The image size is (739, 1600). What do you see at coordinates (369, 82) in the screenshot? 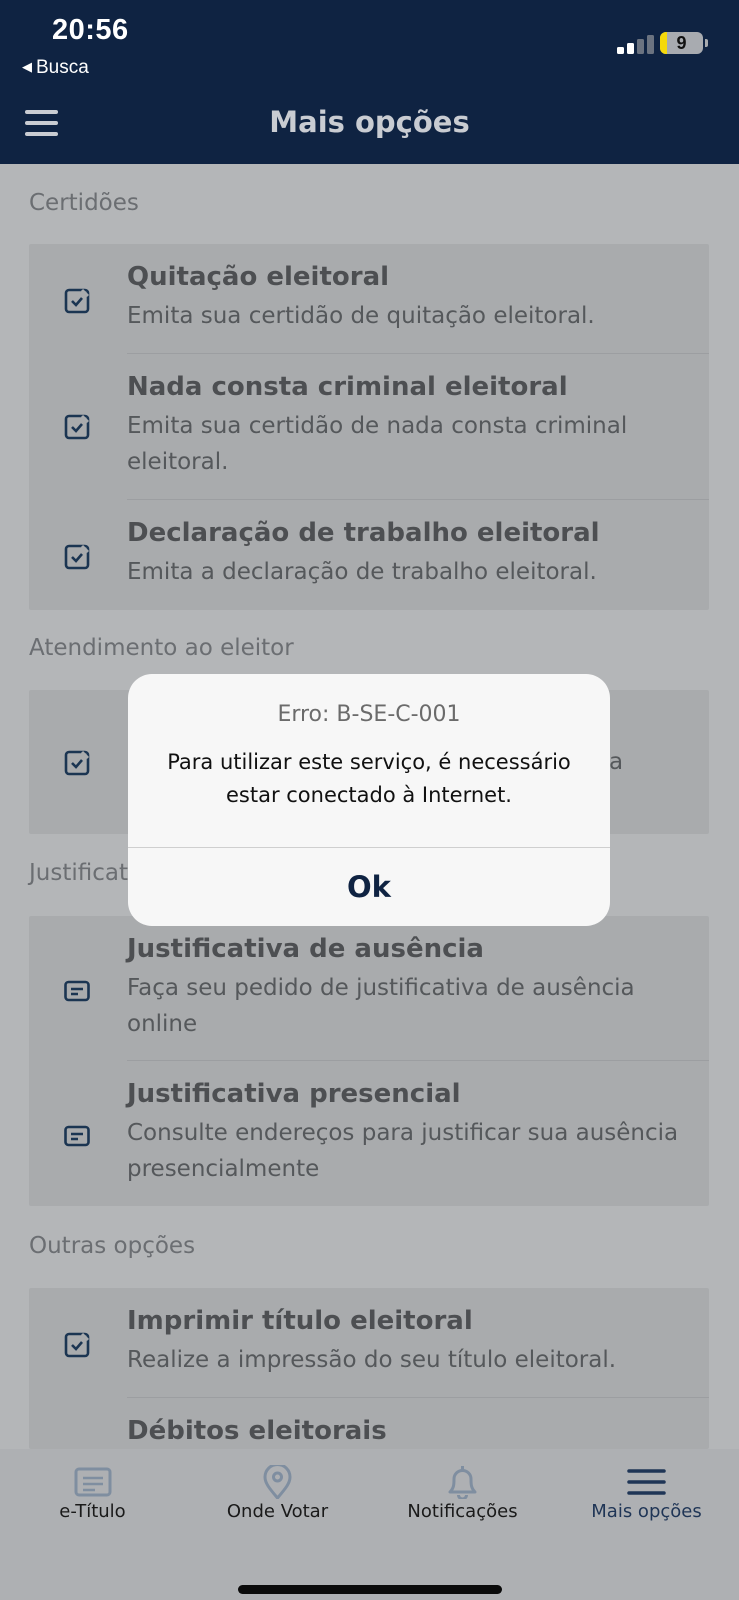
I see `app-header: 20:56 ◀ Busca 9 Mais opções` at bounding box center [369, 82].